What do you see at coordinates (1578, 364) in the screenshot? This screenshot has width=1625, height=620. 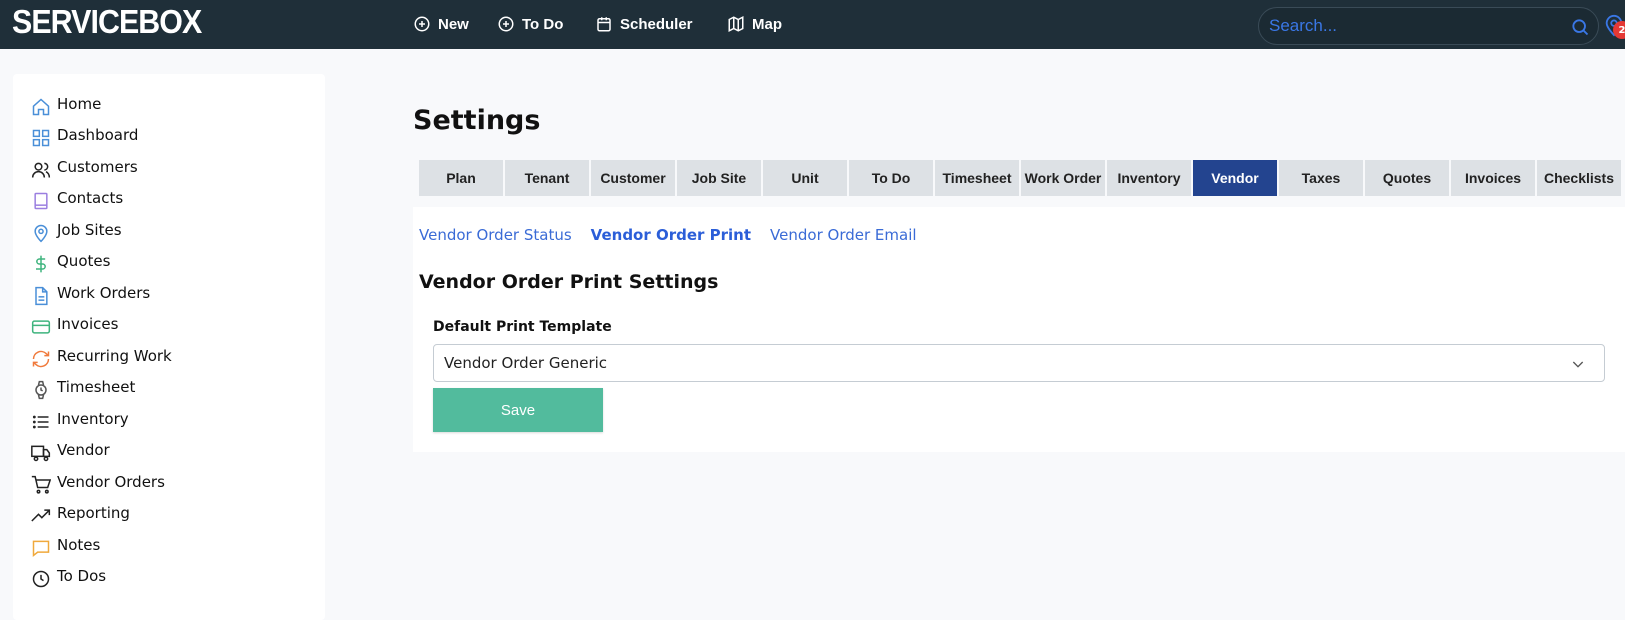 I see `chevron-down-icon` at bounding box center [1578, 364].